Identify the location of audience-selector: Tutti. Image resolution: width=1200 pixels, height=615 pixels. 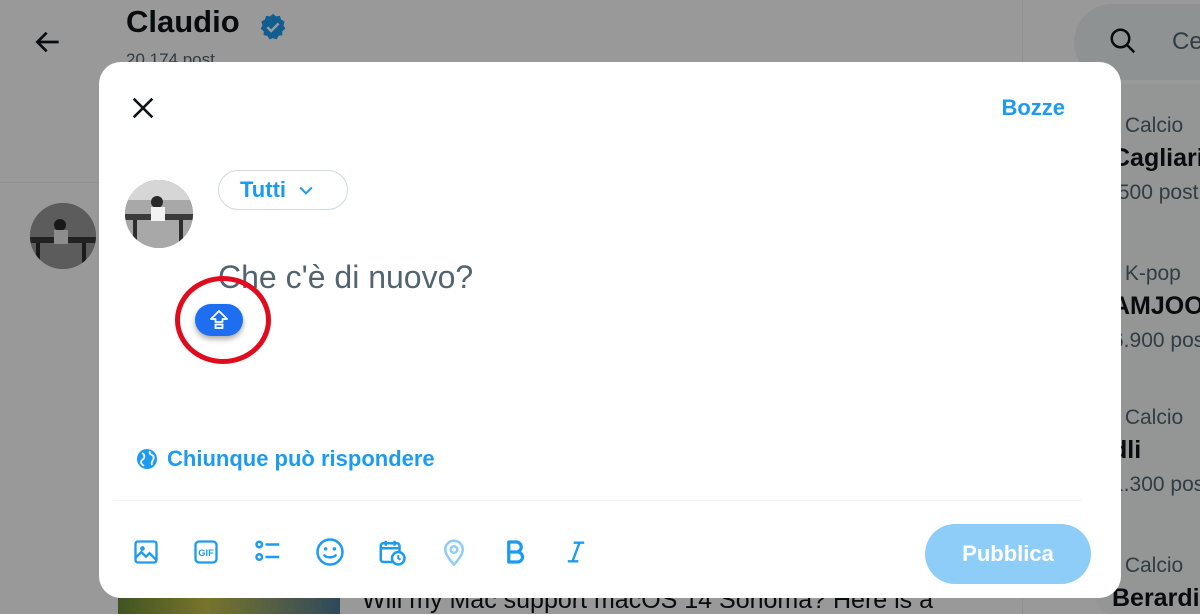
(283, 190).